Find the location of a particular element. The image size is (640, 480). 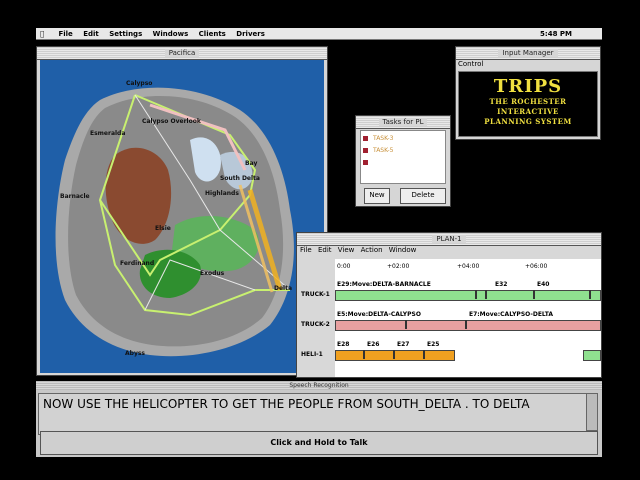

time-tick: +02:00 is located at coordinates (398, 266).